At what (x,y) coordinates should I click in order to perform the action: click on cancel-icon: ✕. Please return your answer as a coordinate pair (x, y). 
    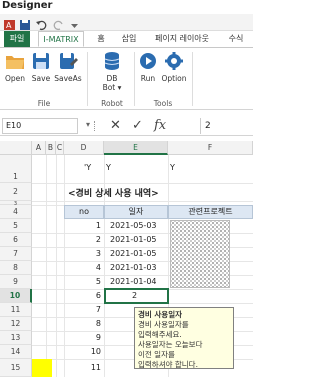
    Looking at the image, I should click on (115, 125).